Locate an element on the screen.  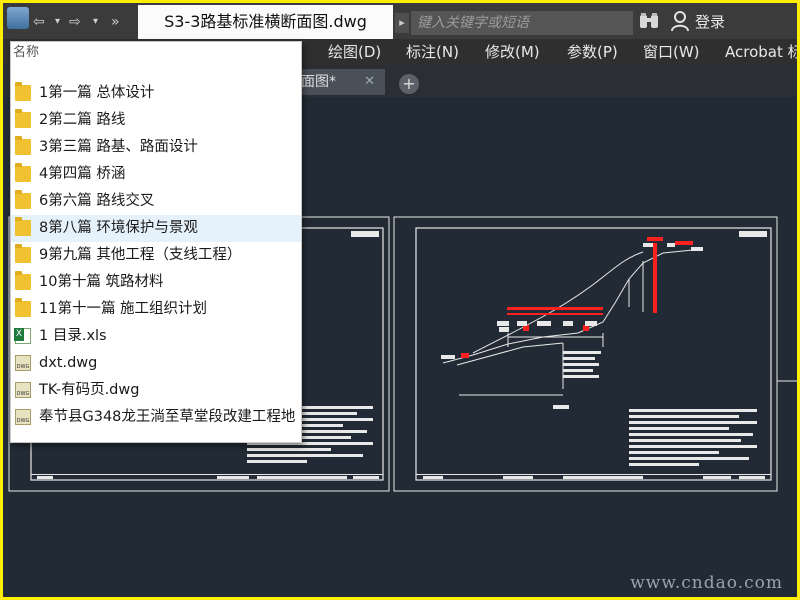
left-title-block is located at coordinates (207, 476).